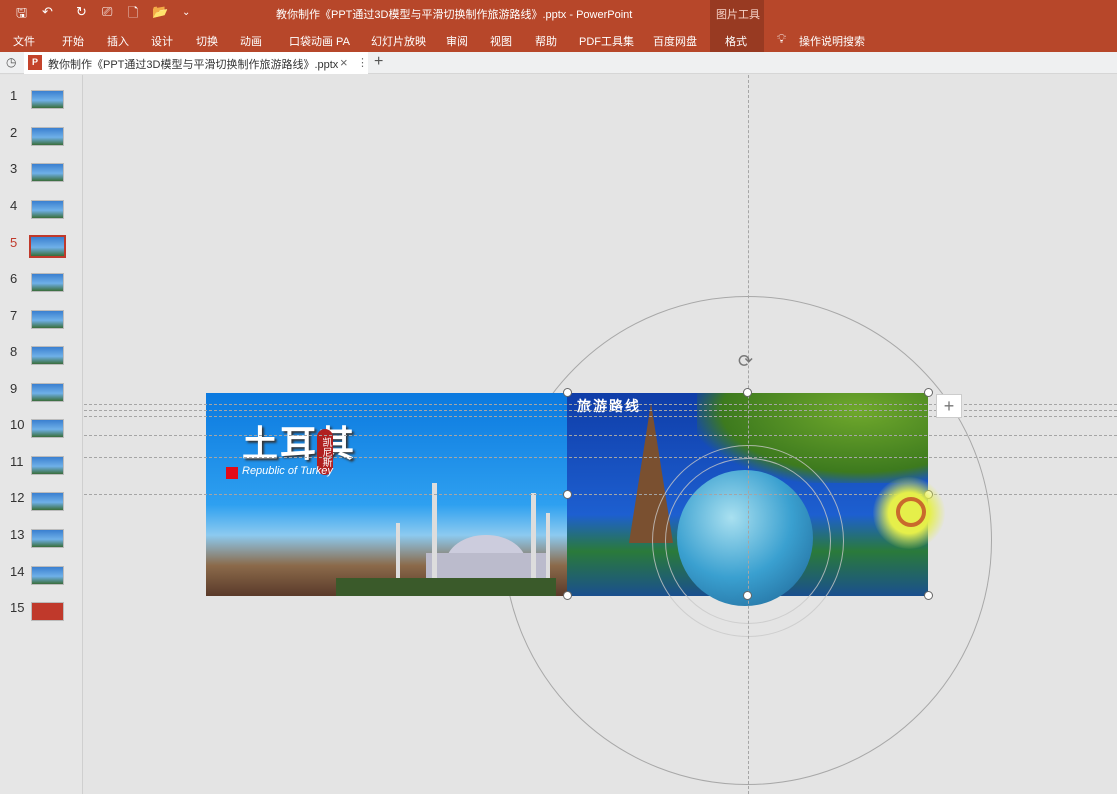 This screenshot has height=794, width=1117. What do you see at coordinates (21, 15) in the screenshot?
I see `save-icon: 🖫` at bounding box center [21, 15].